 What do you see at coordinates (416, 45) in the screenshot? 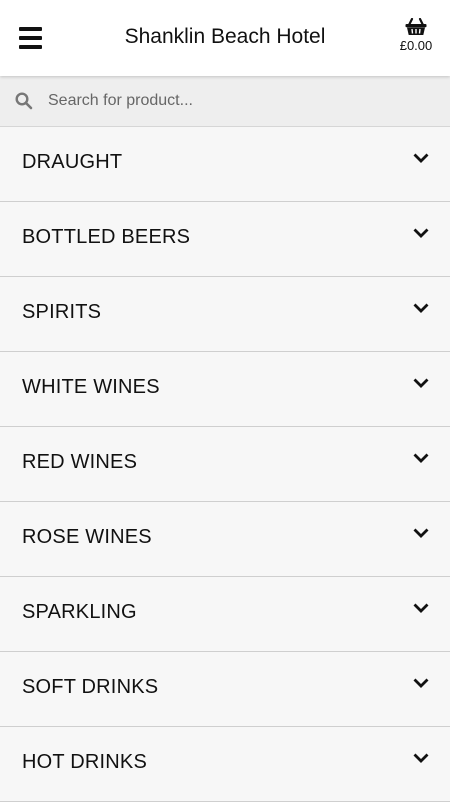
I see `basket-total: £0.00` at bounding box center [416, 45].